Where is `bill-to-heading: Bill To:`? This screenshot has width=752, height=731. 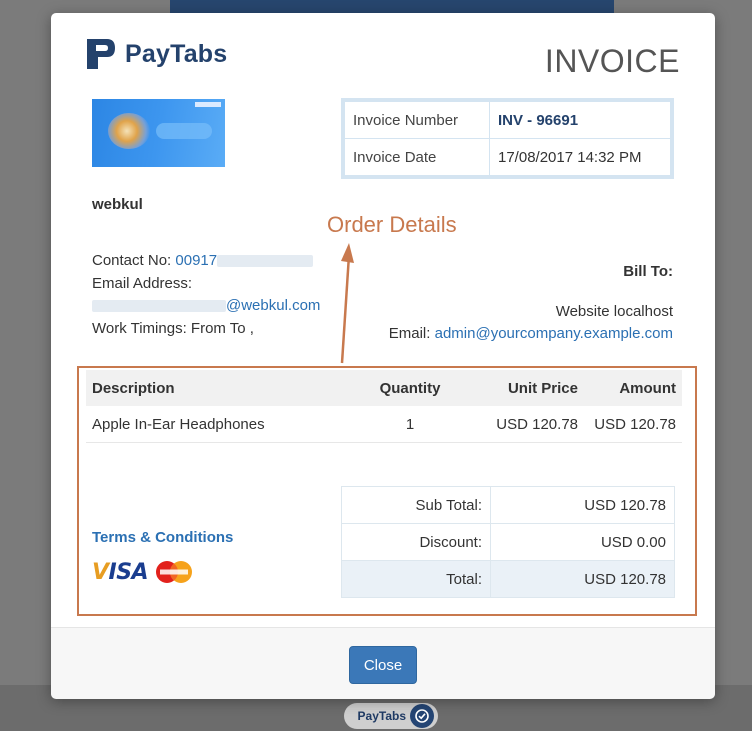
bill-to-heading: Bill To: is located at coordinates (648, 271).